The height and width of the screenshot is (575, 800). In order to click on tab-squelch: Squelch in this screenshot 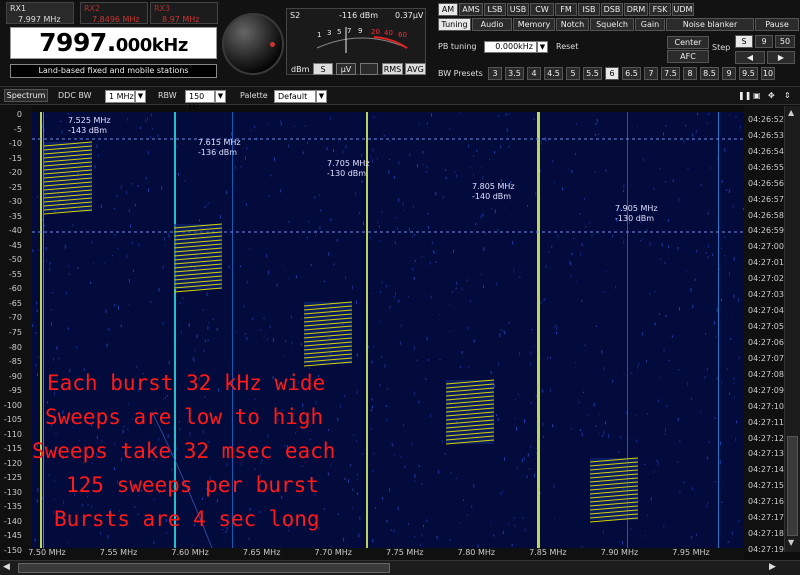, I will do `click(612, 24)`.